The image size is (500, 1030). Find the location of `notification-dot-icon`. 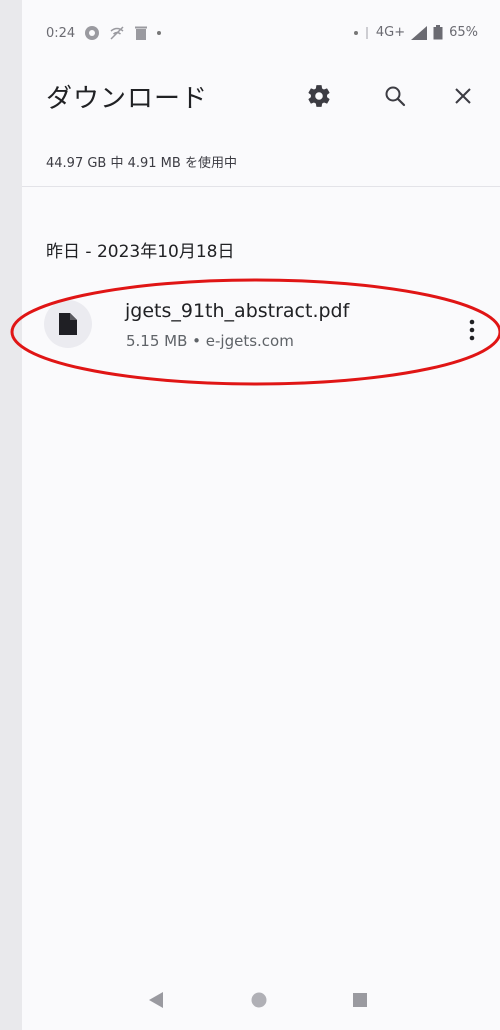

notification-dot-icon is located at coordinates (159, 33).